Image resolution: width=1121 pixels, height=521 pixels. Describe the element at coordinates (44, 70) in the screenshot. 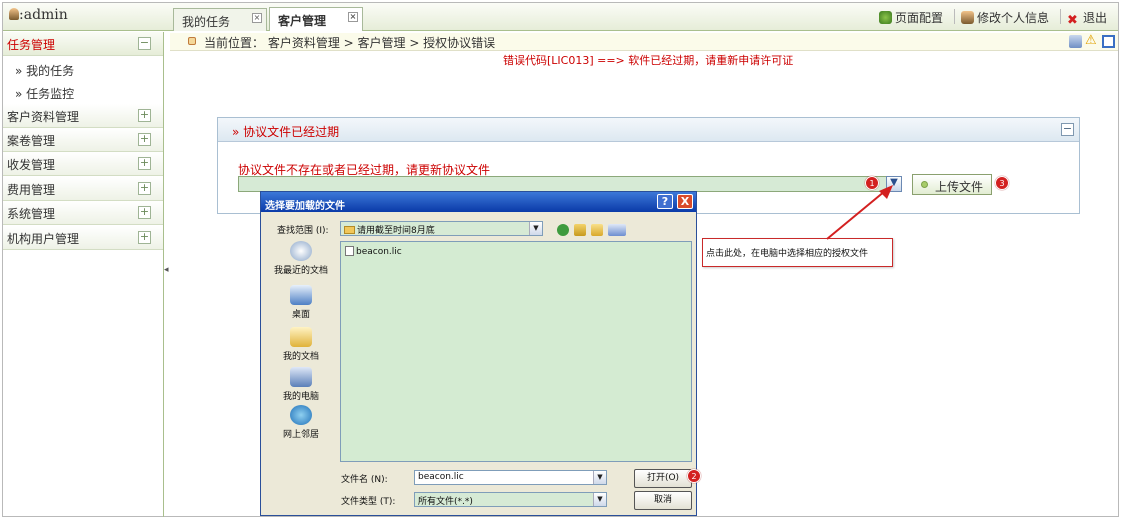

I see `sidebar-subitem-my-tasks: » 我的任务` at that location.